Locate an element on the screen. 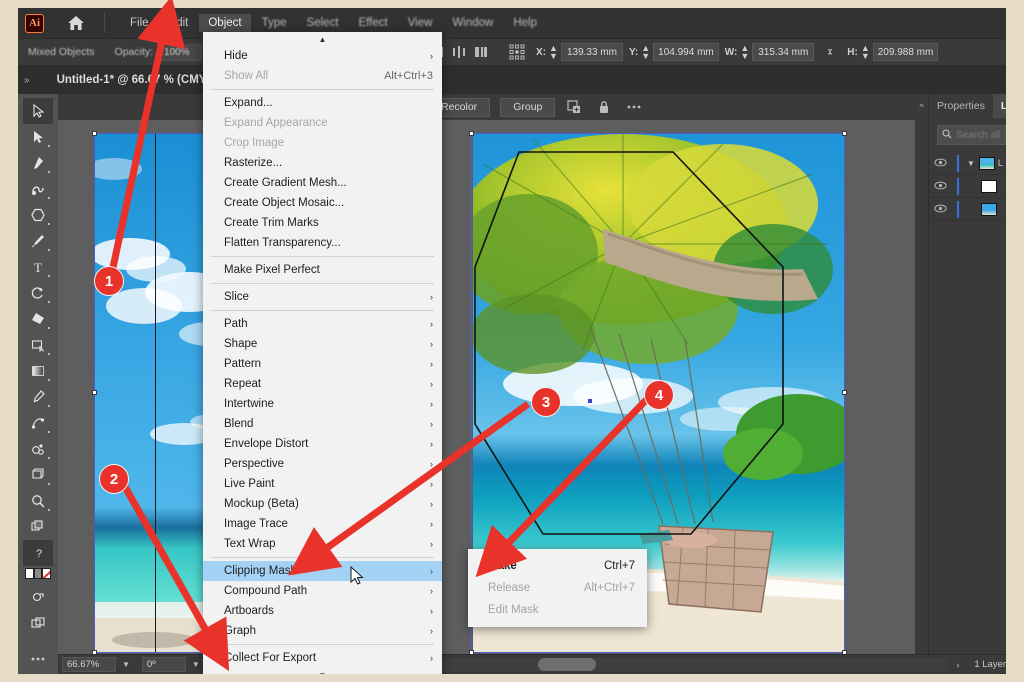 The height and width of the screenshot is (682, 1024). w-field: 315.34 mm is located at coordinates (783, 52).